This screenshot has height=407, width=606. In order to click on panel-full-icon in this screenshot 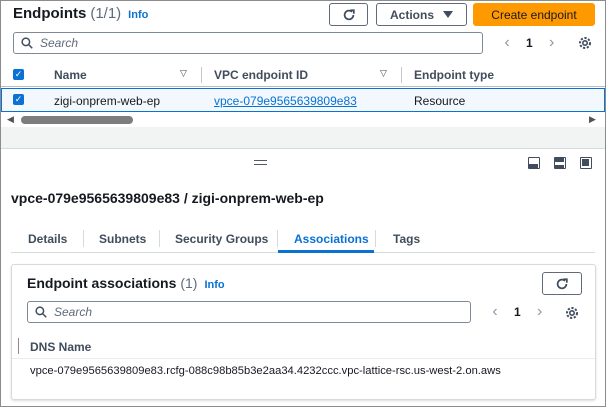, I will do `click(586, 163)`.